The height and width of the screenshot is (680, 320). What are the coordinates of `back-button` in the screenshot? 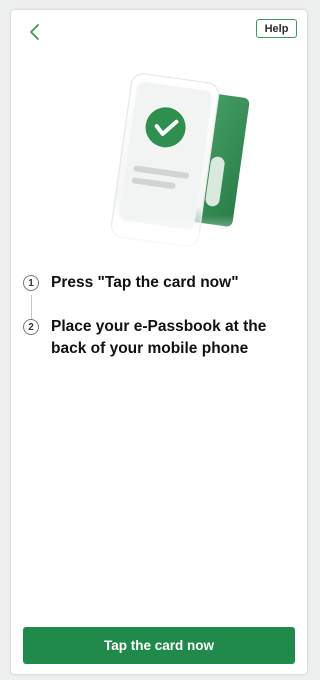 It's located at (35, 34).